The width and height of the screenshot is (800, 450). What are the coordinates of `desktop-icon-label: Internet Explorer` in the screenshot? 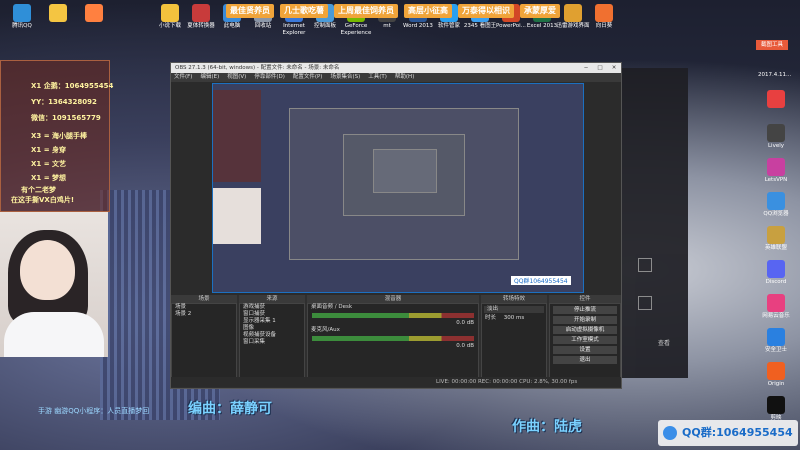 It's located at (294, 29).